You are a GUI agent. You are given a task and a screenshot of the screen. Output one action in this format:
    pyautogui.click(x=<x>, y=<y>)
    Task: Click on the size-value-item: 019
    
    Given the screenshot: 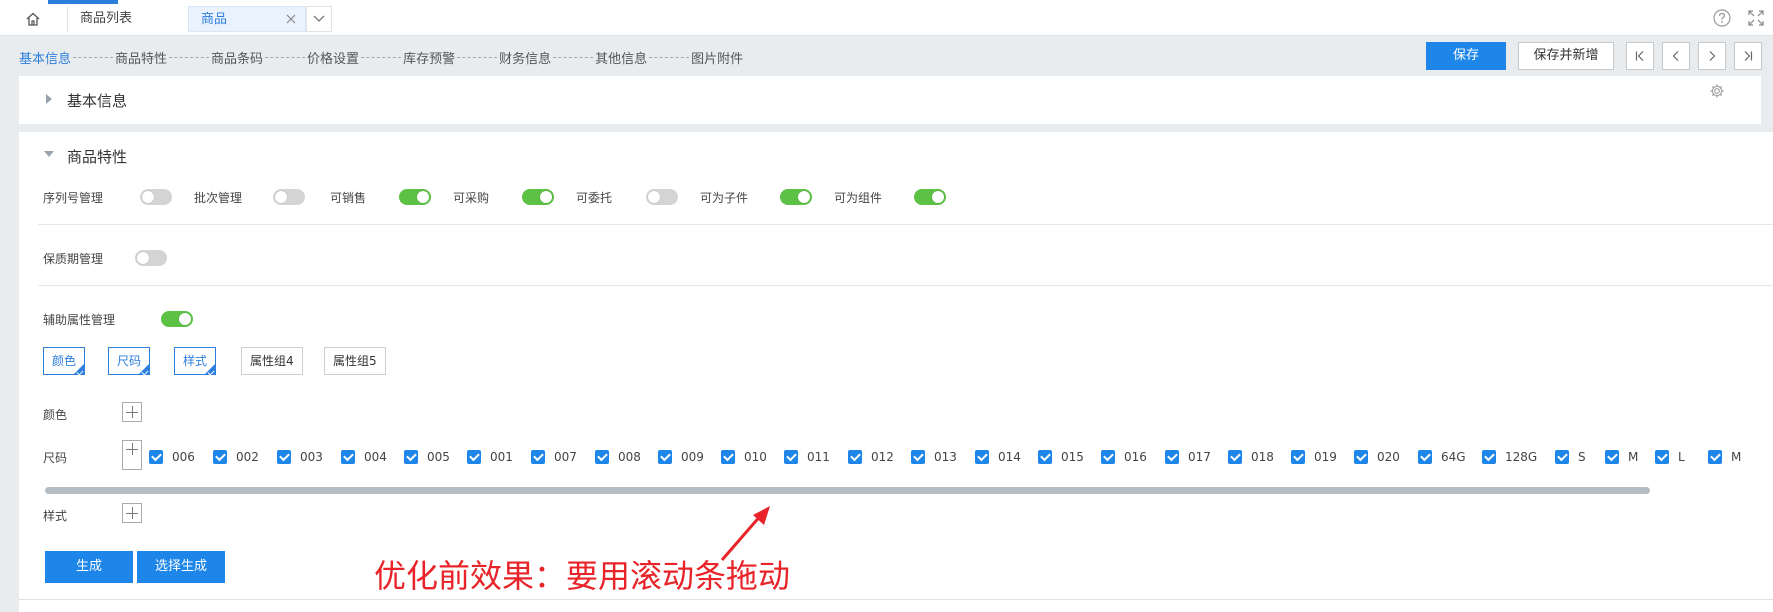 What is the action you would take?
    pyautogui.click(x=1322, y=457)
    